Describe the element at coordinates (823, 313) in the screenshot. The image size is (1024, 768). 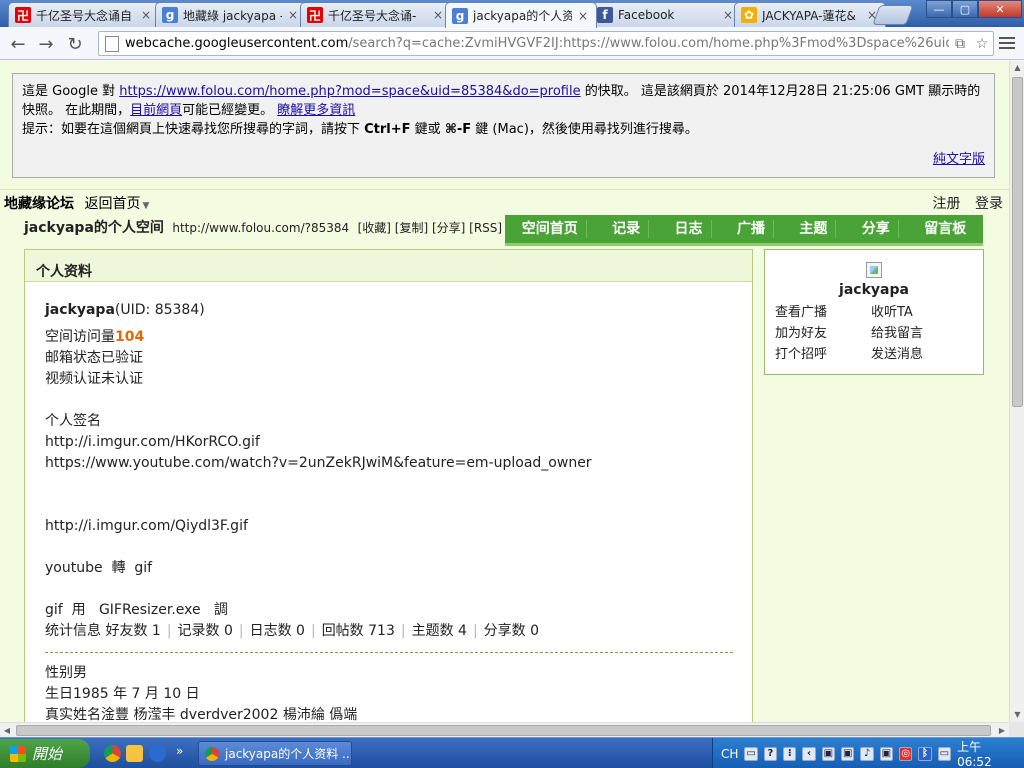
I see `view-broadcast-link: 查看广播` at that location.